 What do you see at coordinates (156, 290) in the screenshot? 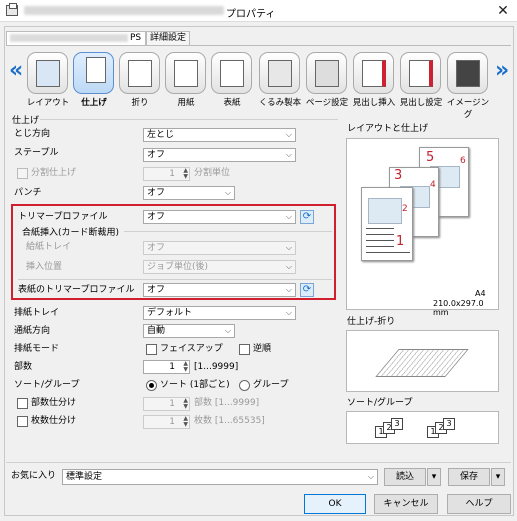
I see `cover-trimmer-value: オフ` at bounding box center [156, 290].